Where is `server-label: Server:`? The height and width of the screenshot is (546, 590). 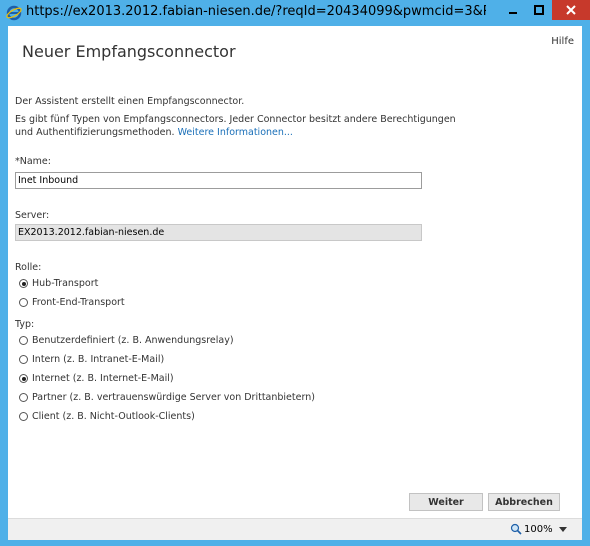
server-label: Server: is located at coordinates (32, 215).